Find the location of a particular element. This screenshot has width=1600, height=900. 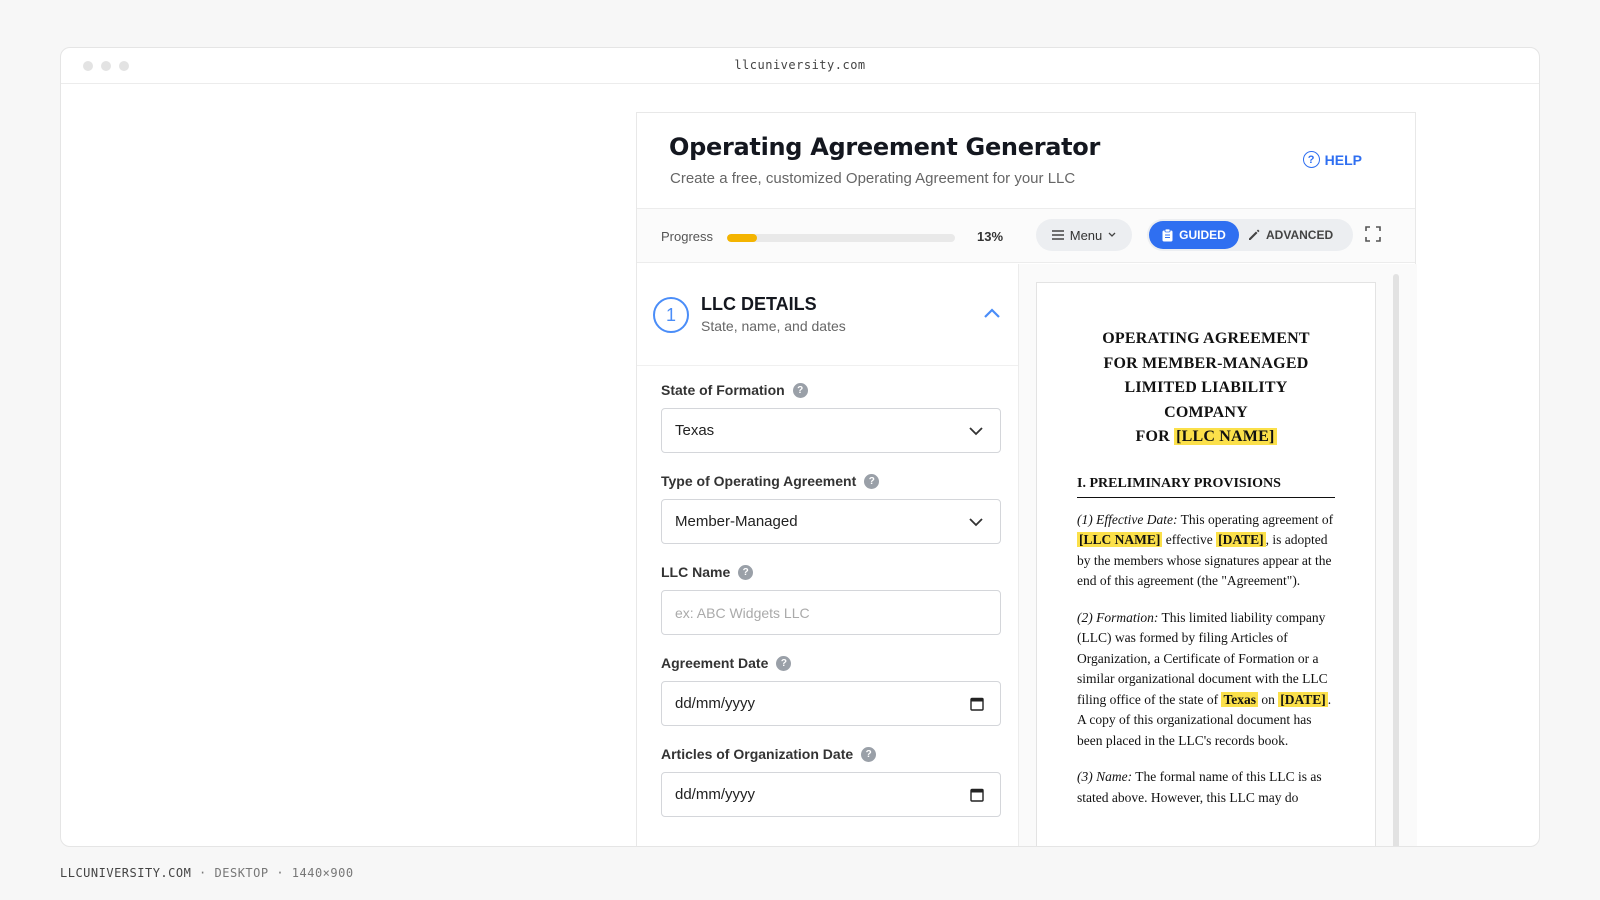

field-llc-name: LLC Name ? ex: ABC Widgets LLC is located at coordinates (831, 598).